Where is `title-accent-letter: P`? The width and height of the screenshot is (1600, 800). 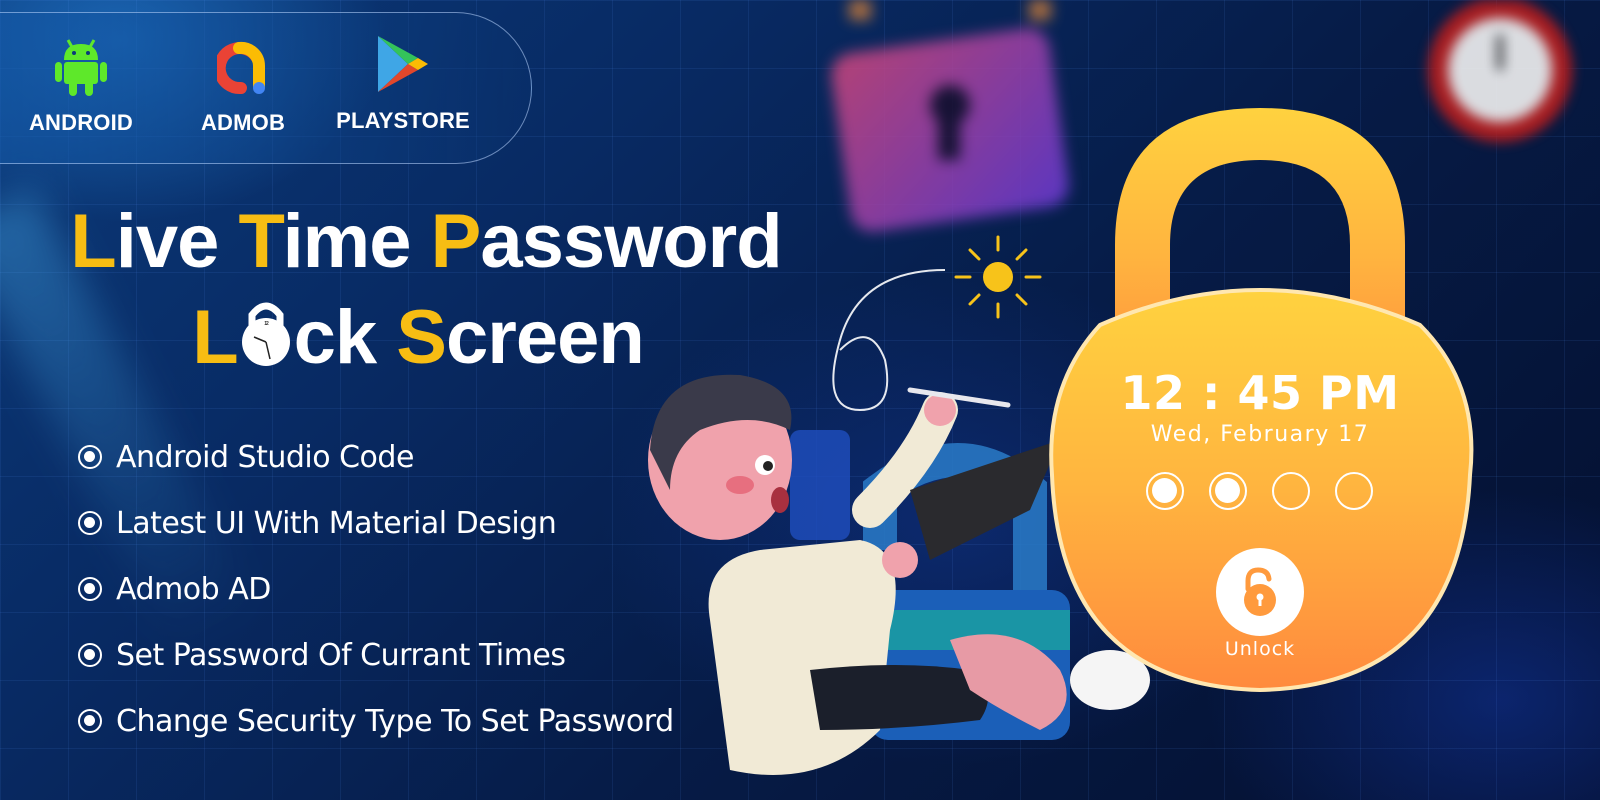 title-accent-letter: P is located at coordinates (456, 241).